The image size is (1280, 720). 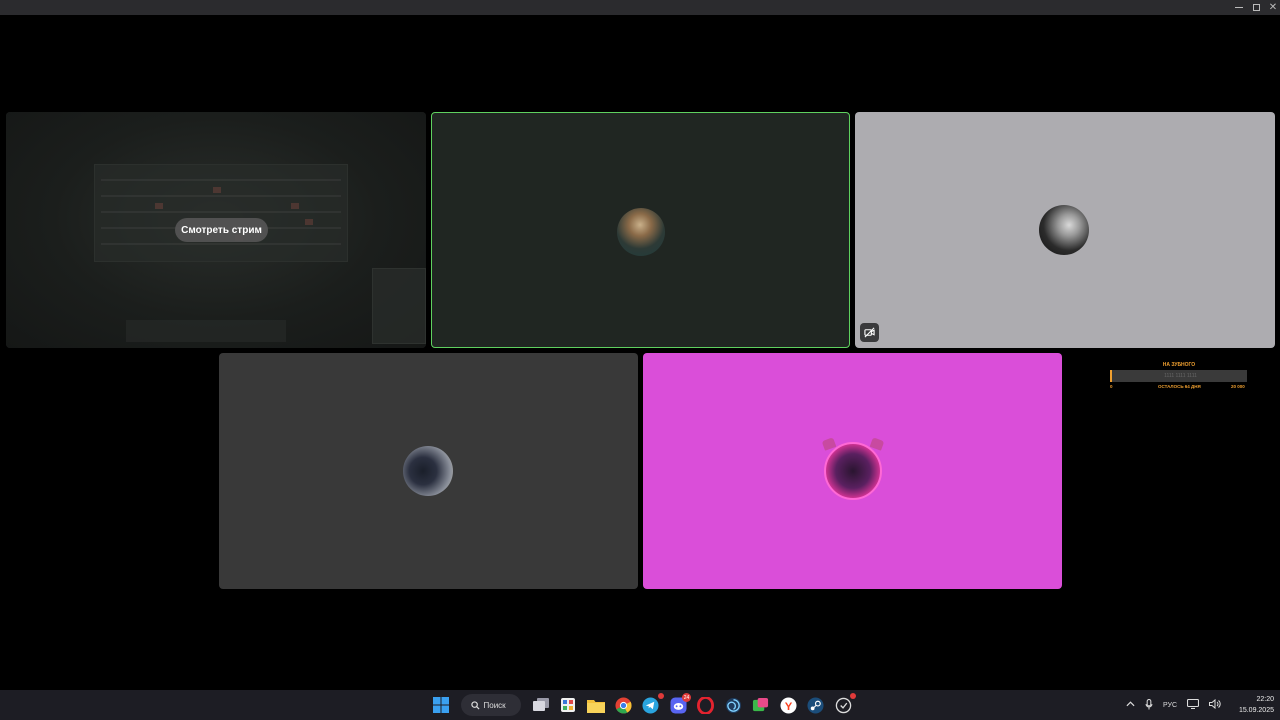 What do you see at coordinates (660, 696) in the screenshot?
I see `telegram-badge` at bounding box center [660, 696].